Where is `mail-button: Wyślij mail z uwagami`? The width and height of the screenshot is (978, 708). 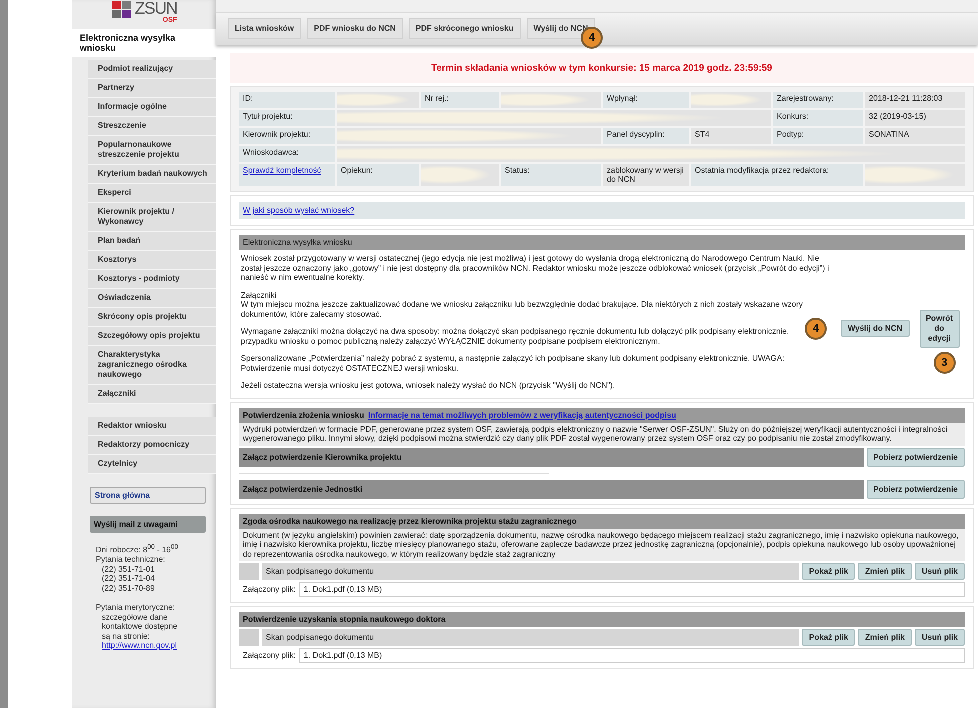
mail-button: Wyślij mail z uwagami is located at coordinates (148, 524).